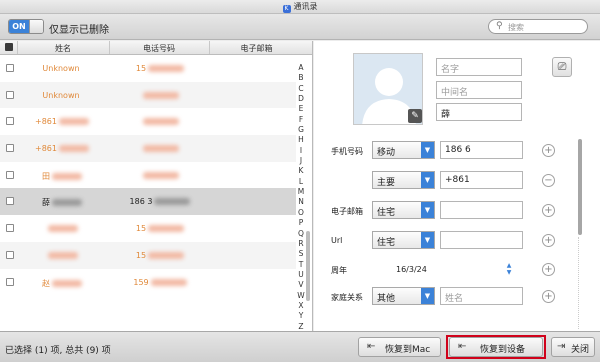 Image resolution: width=600 pixels, height=362 pixels. Describe the element at coordinates (301, 171) in the screenshot. I see `alphabet-letter: K` at that location.